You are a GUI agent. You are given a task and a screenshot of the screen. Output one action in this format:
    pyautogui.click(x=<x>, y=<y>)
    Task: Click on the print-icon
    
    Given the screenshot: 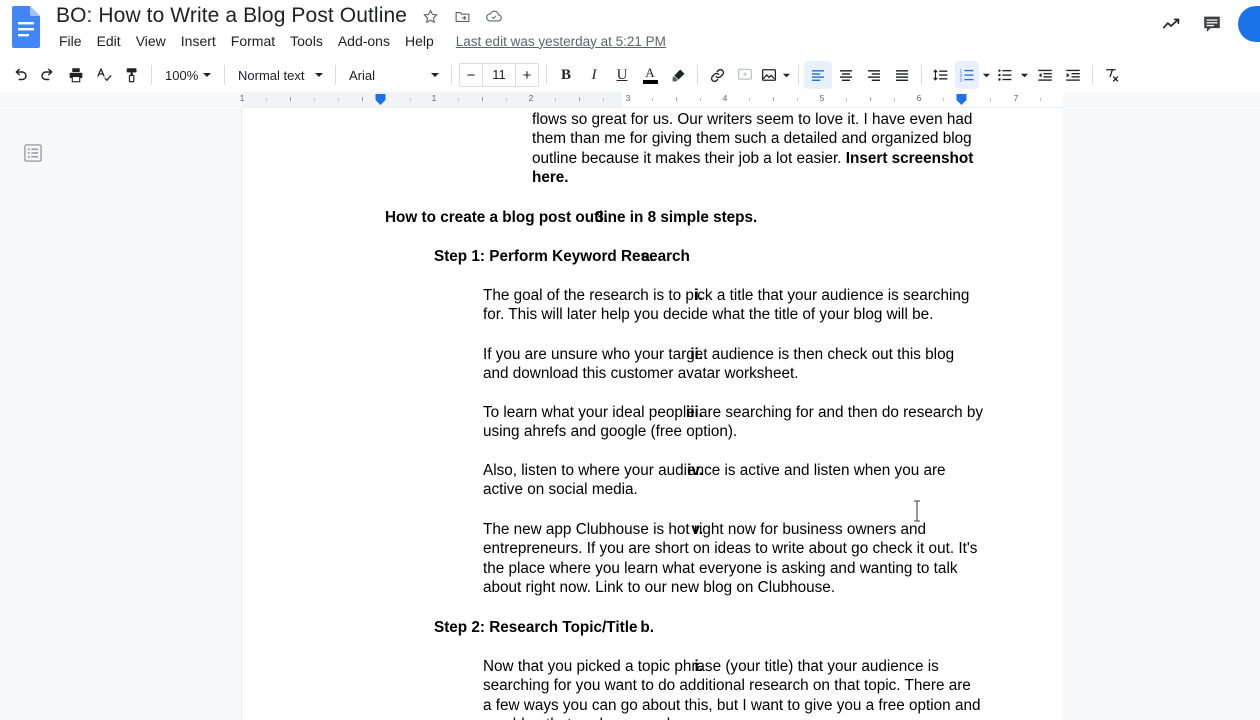 What is the action you would take?
    pyautogui.click(x=76, y=75)
    